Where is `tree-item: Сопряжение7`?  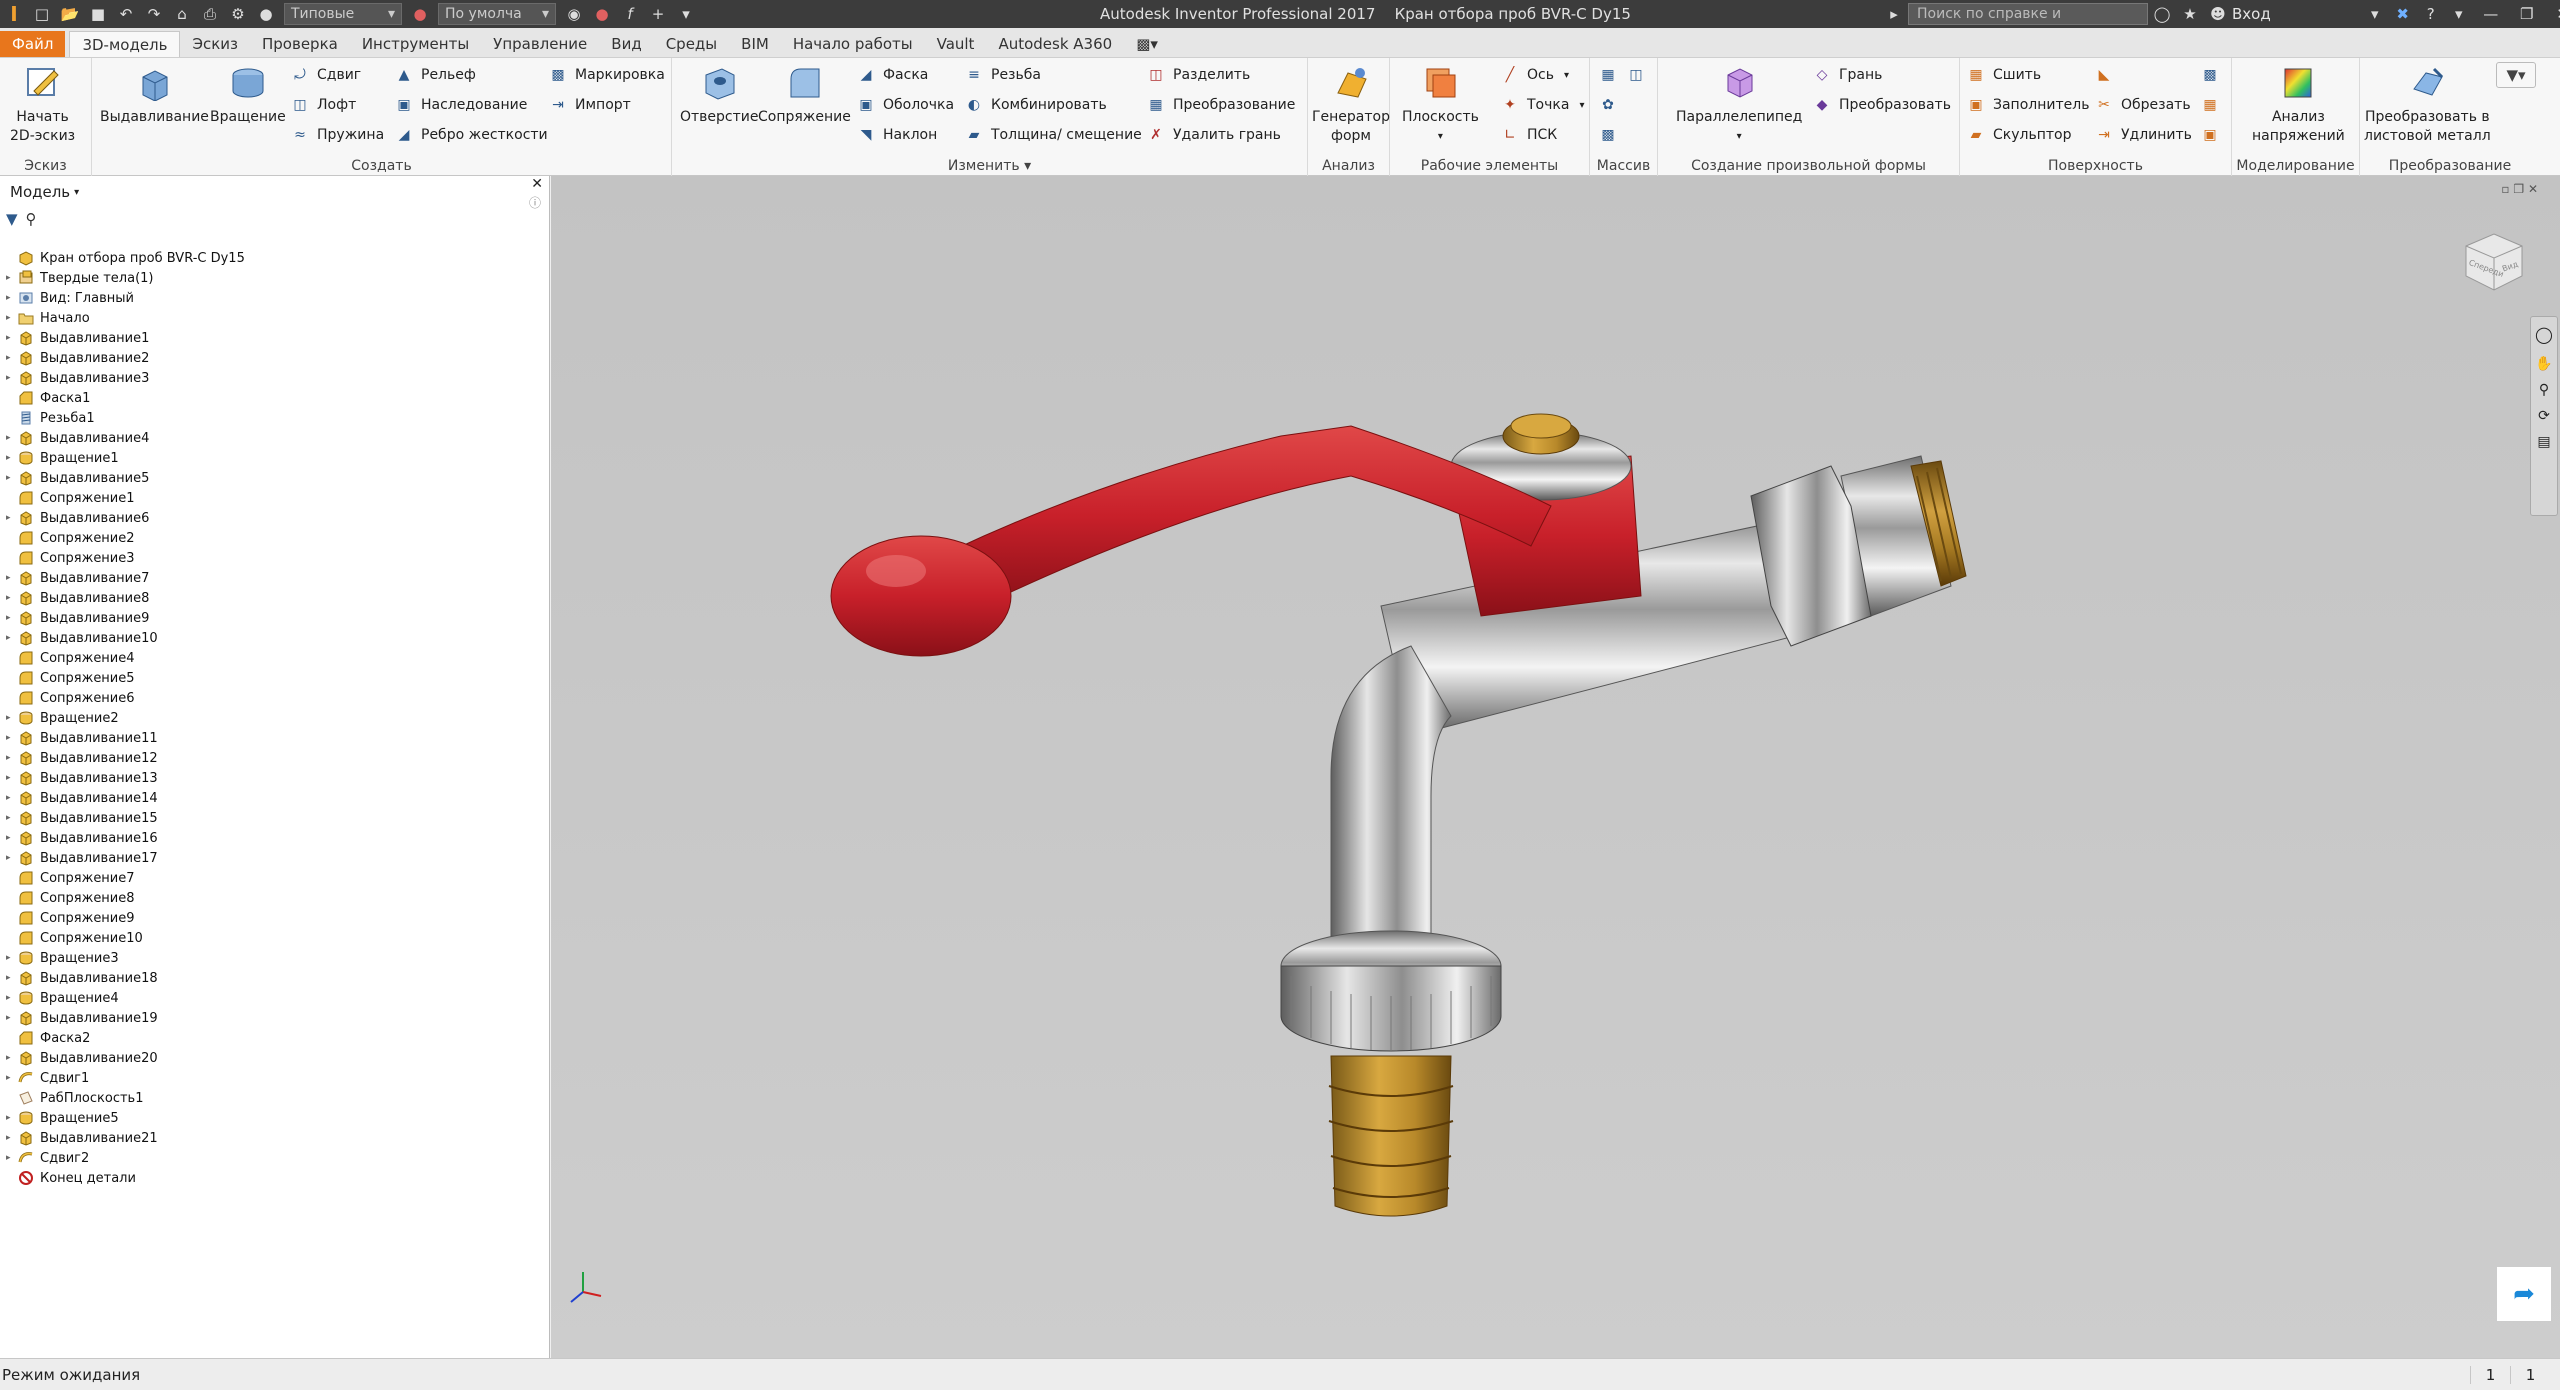
tree-item: Сопряжение7 is located at coordinates (275, 878).